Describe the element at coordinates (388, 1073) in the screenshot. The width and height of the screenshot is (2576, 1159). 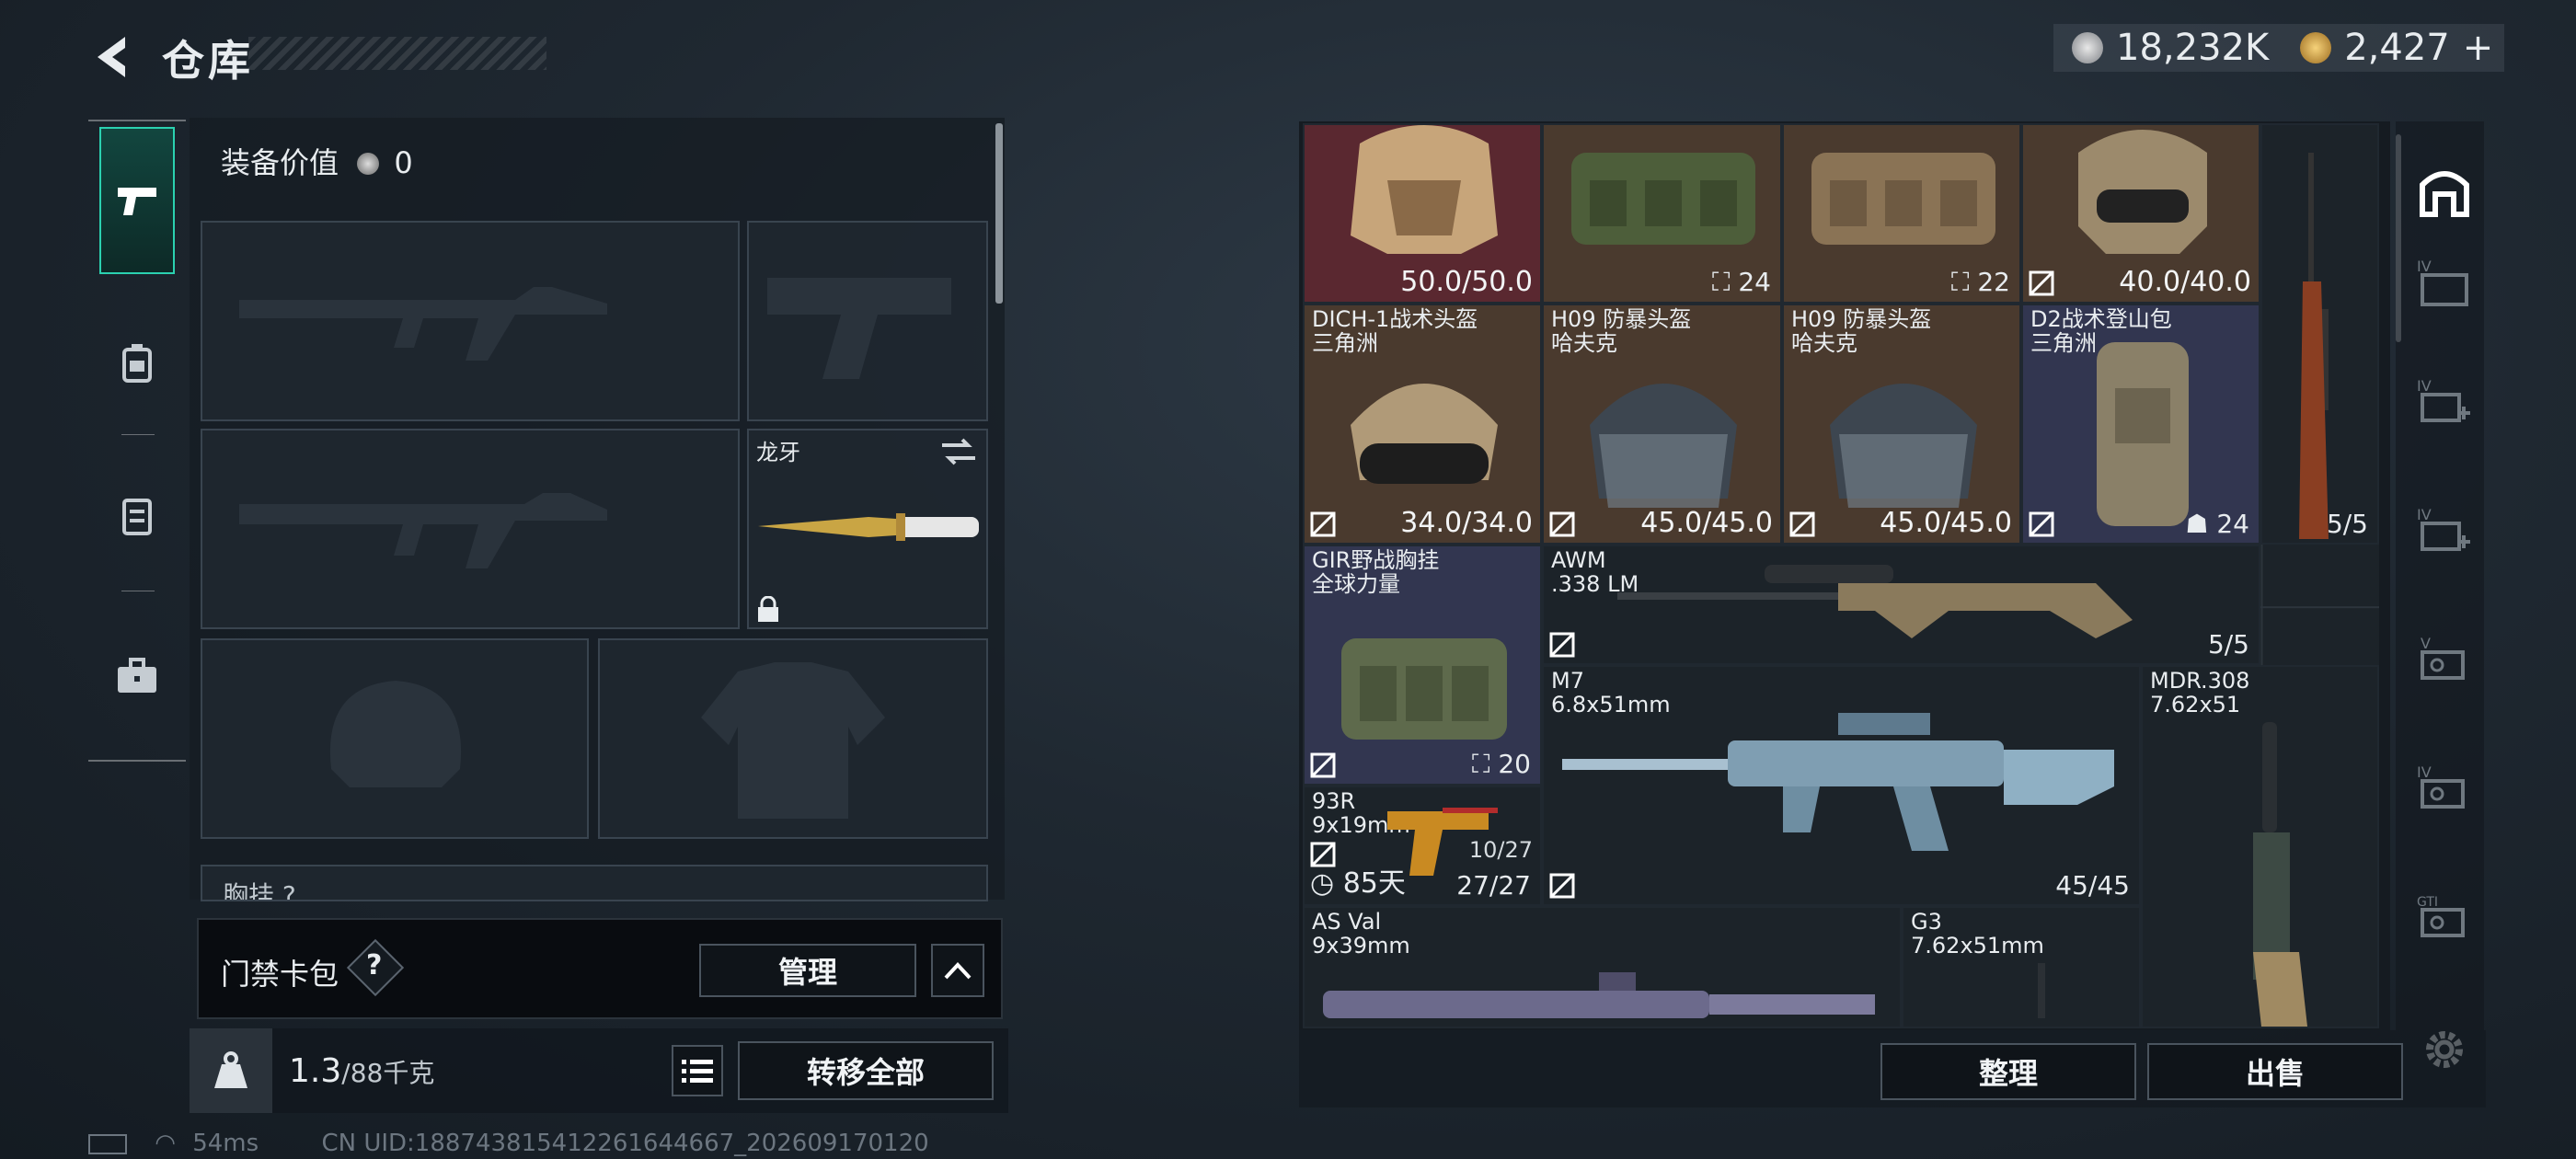
I see `weight-max: /88千克` at that location.